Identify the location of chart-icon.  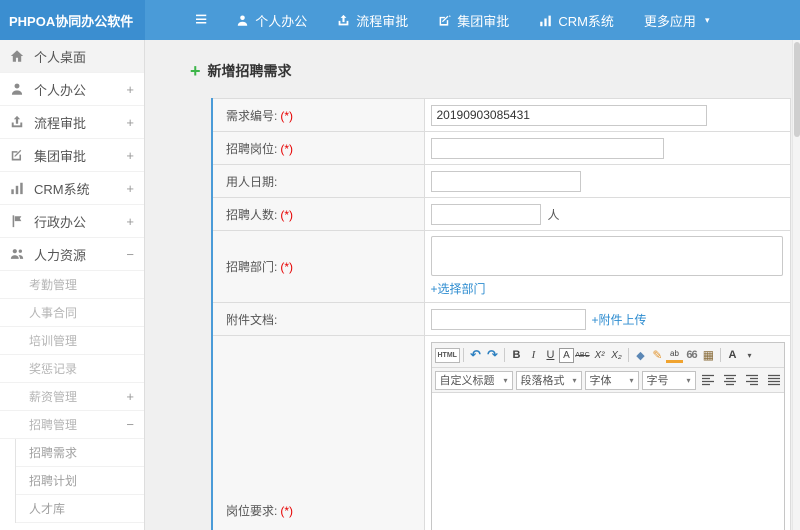
(17, 188).